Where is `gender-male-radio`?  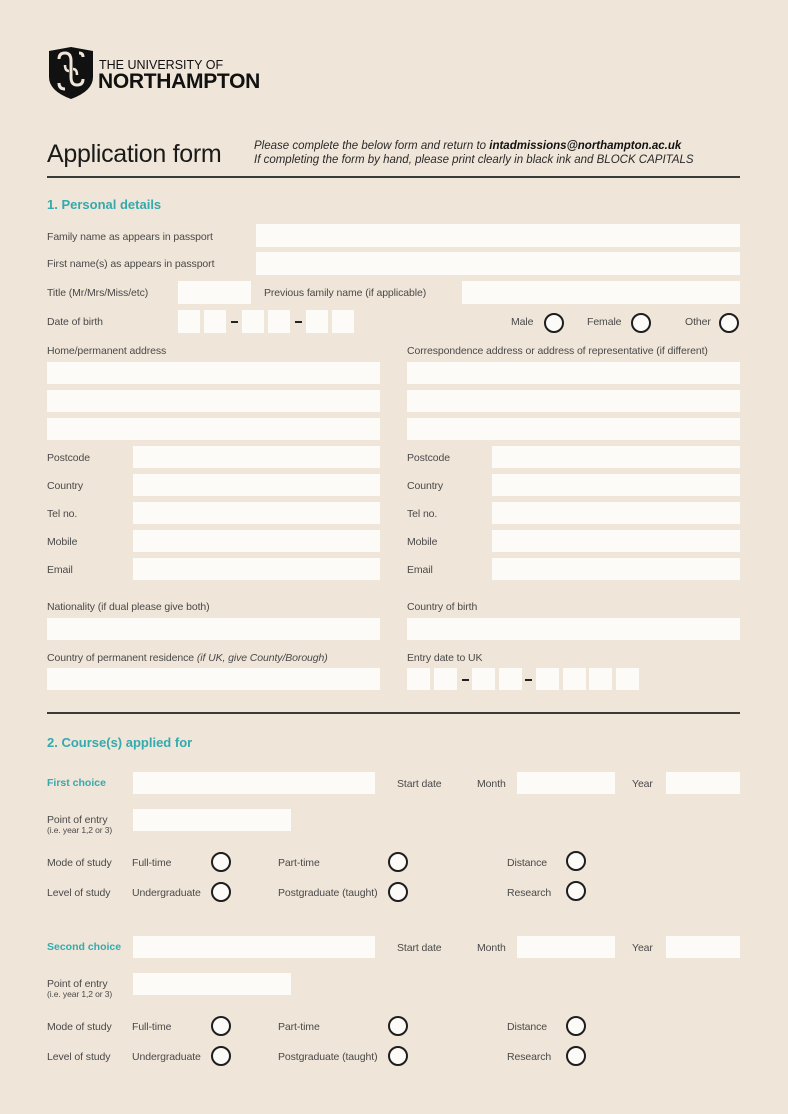
gender-male-radio is located at coordinates (554, 323).